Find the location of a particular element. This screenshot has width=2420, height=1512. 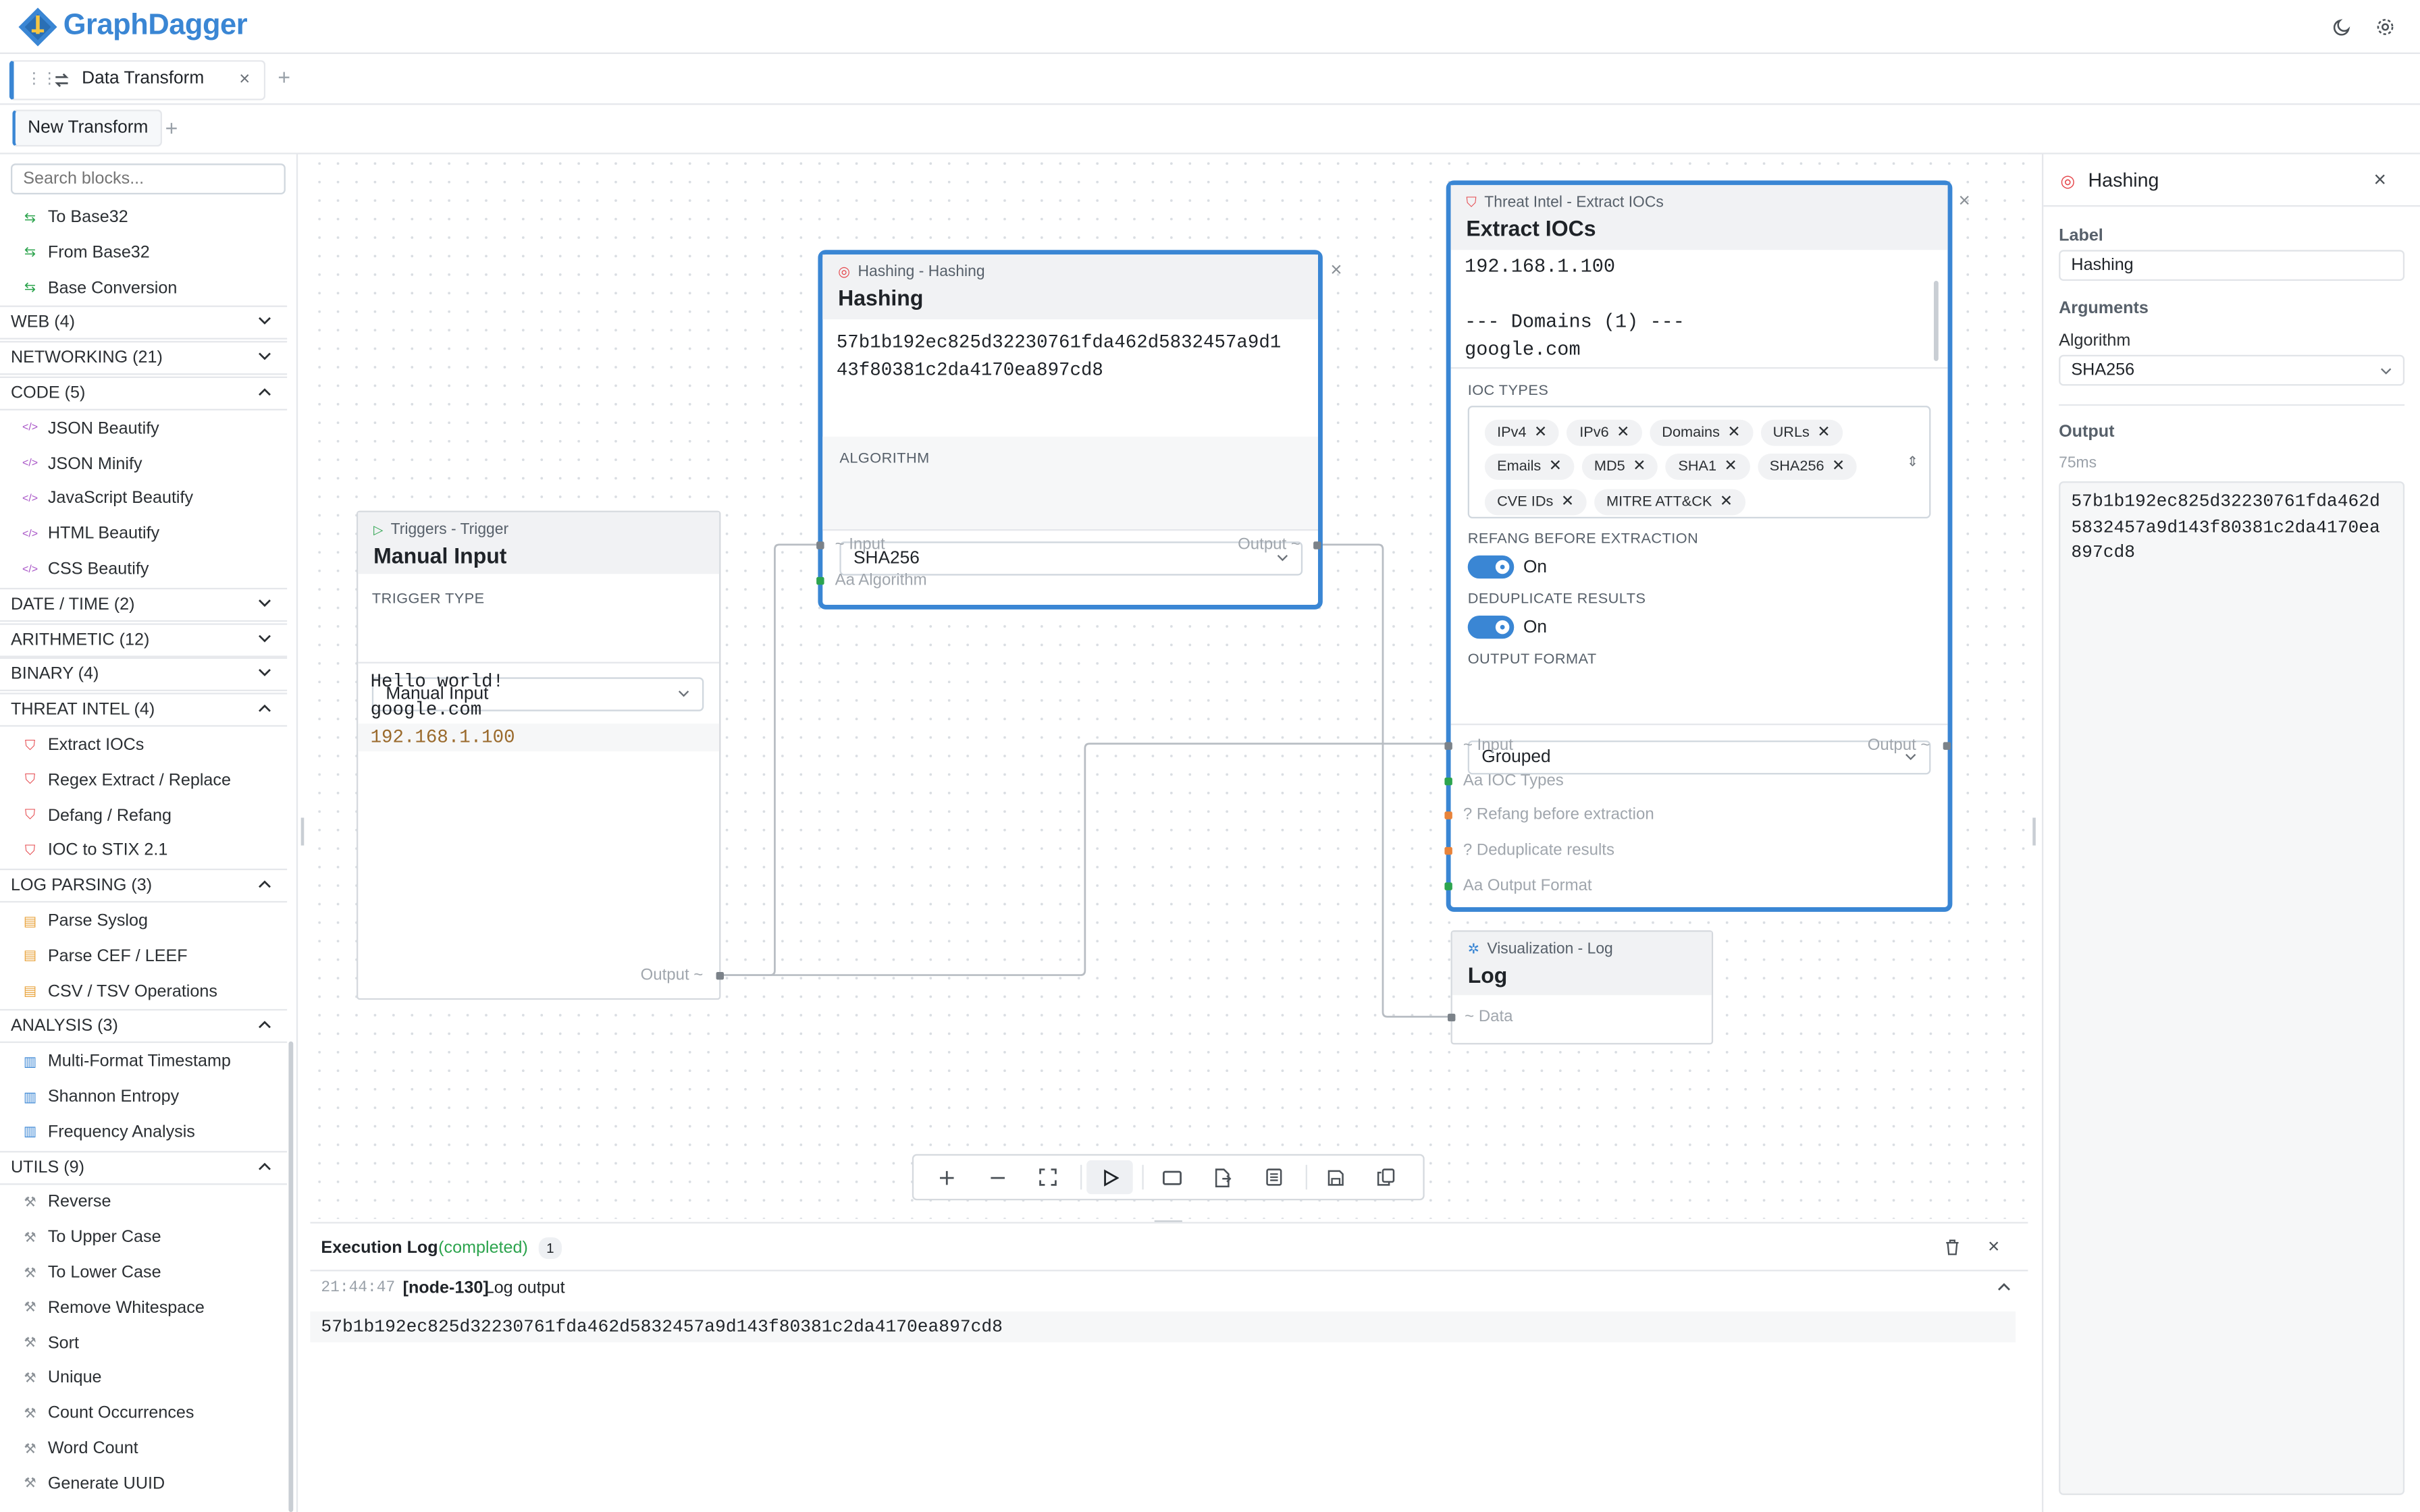

tab-new-transform: New Transform is located at coordinates (87, 128).